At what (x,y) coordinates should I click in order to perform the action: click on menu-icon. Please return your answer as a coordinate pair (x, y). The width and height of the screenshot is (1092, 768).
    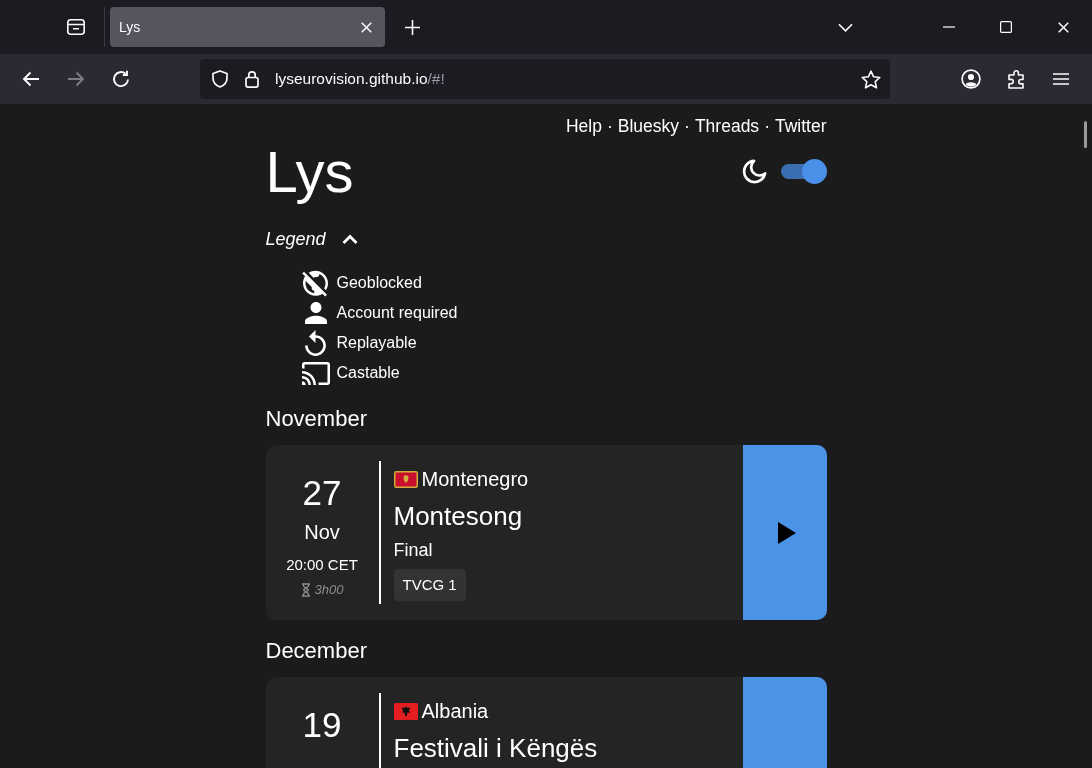
    Looking at the image, I should click on (1061, 79).